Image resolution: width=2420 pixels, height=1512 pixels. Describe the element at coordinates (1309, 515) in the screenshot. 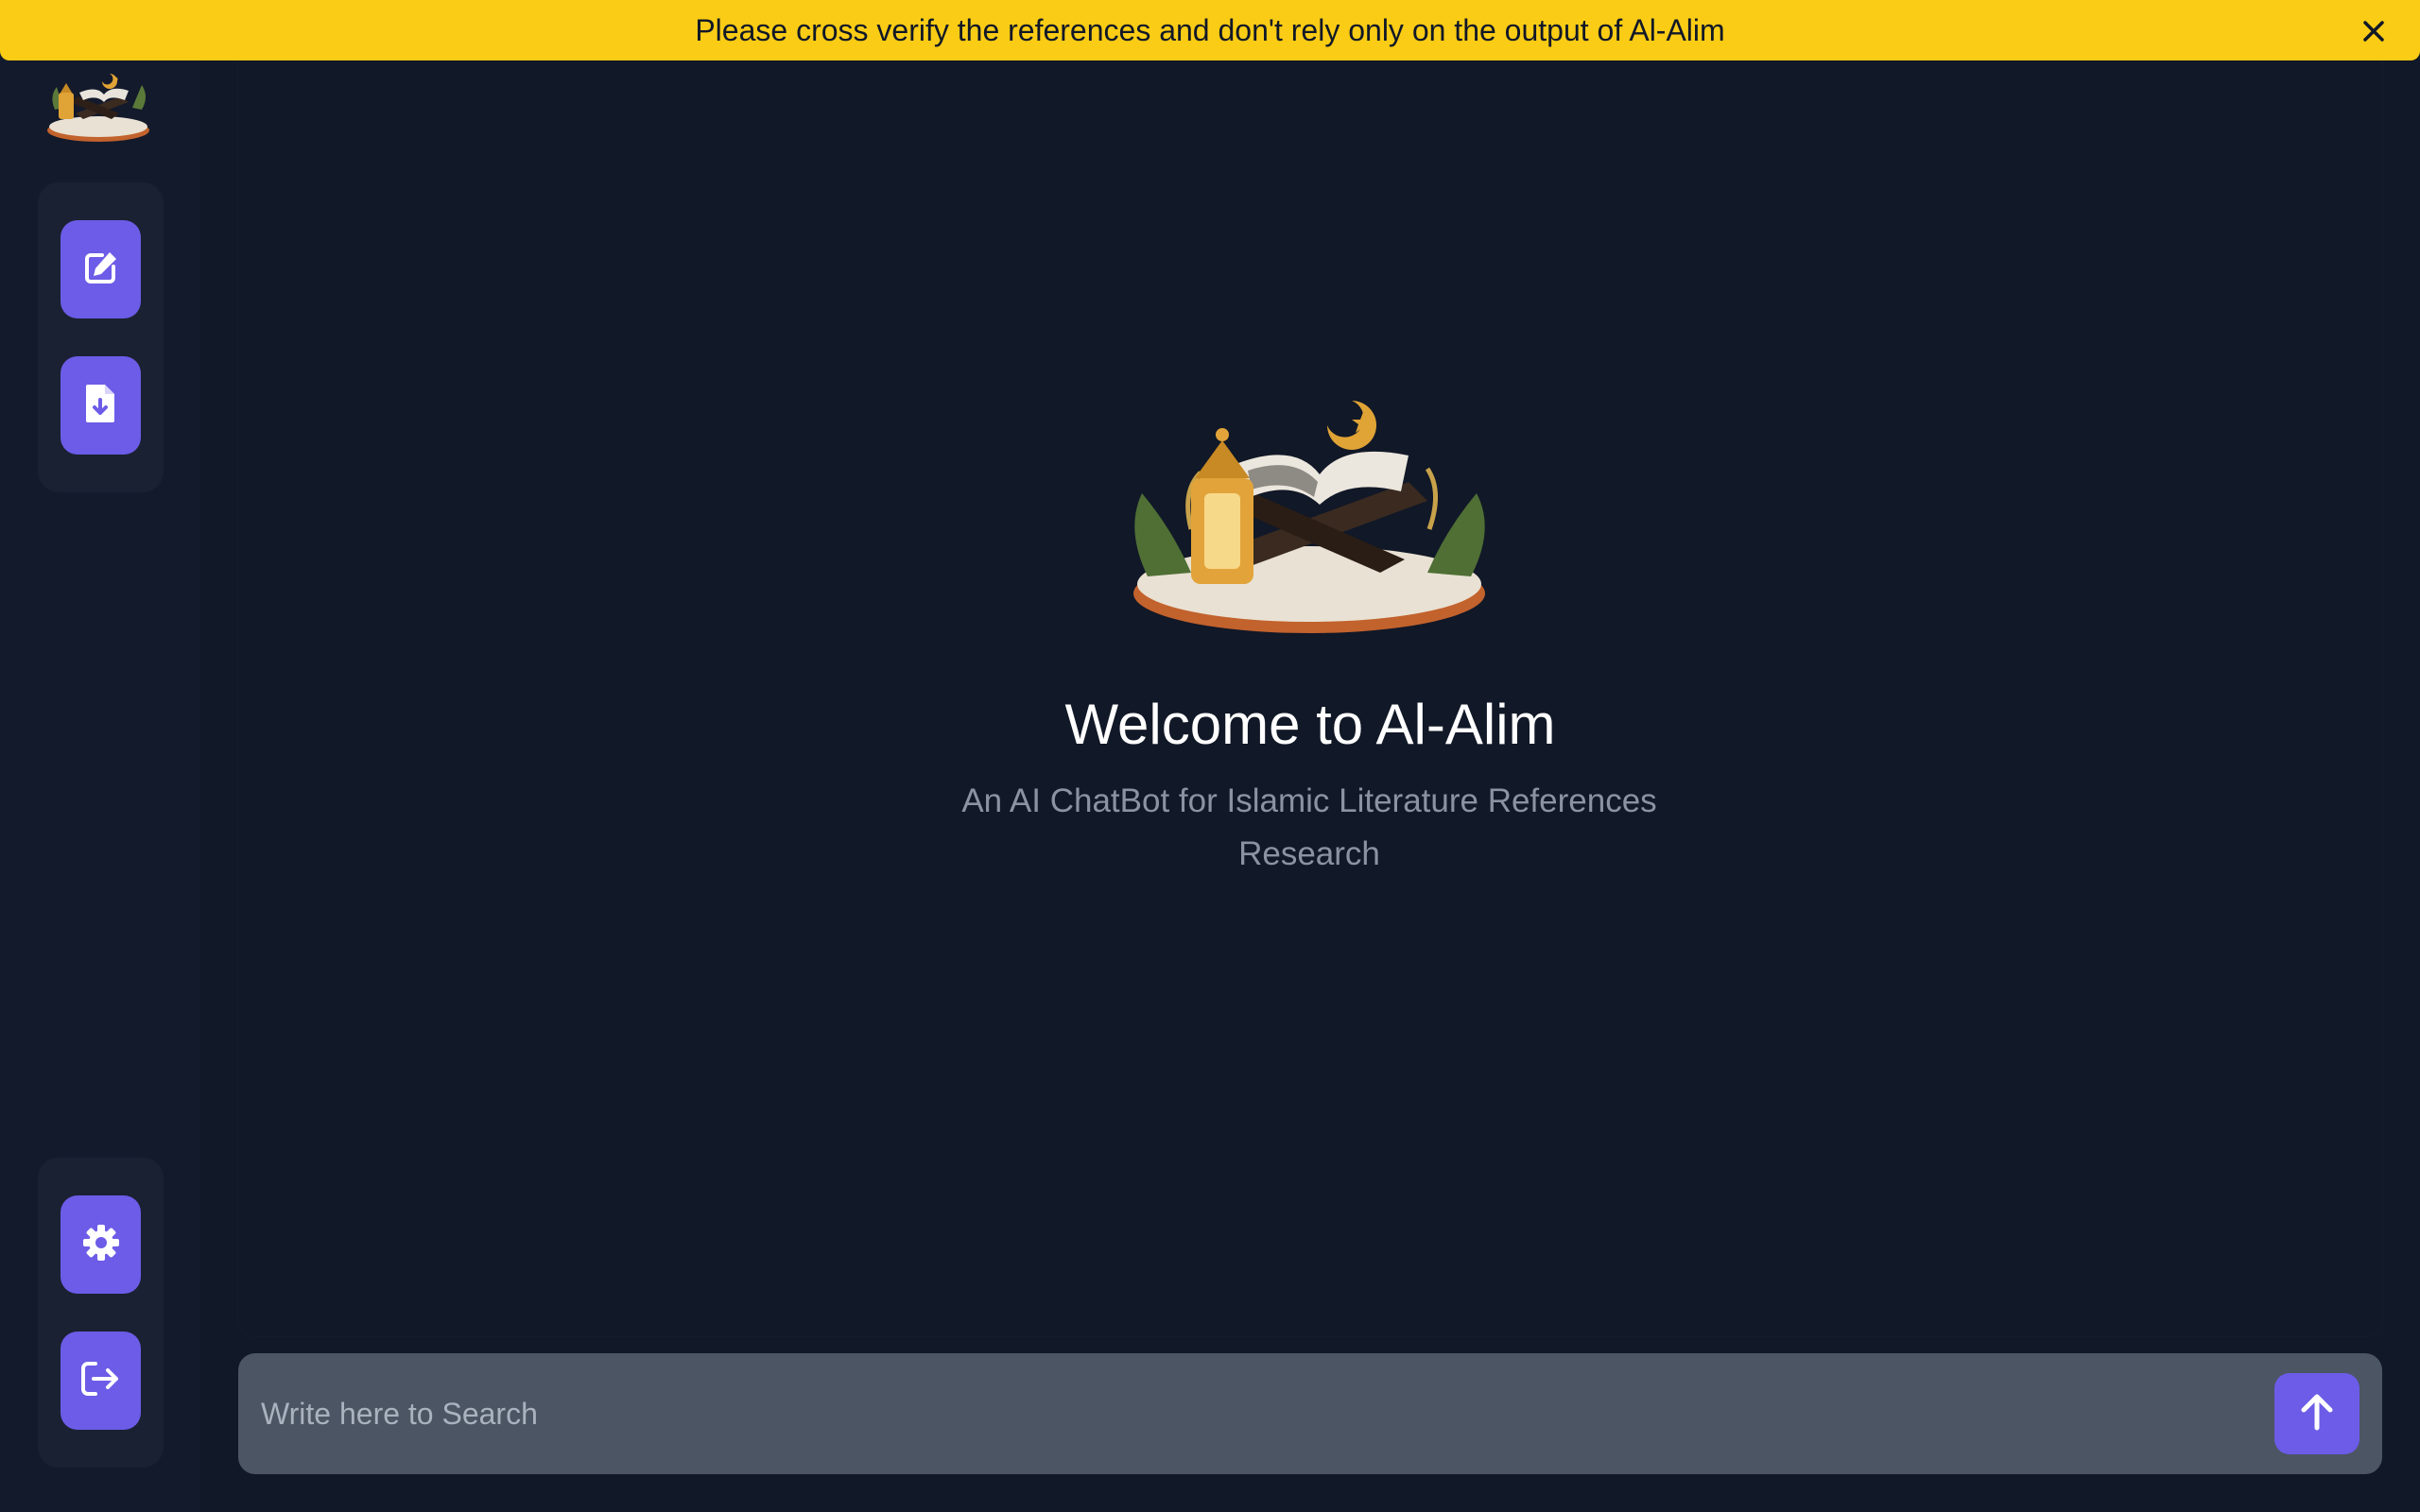

I see `hero-illustration` at that location.